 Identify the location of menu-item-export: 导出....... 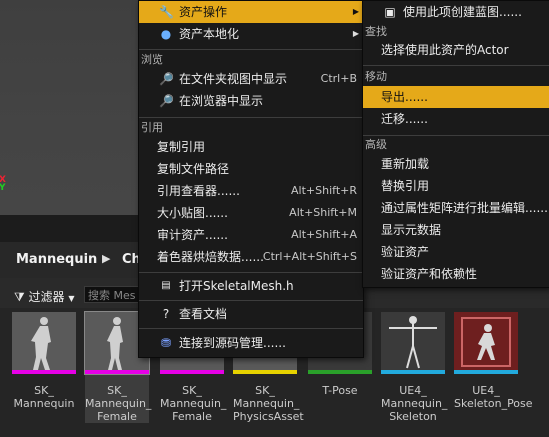
(456, 97).